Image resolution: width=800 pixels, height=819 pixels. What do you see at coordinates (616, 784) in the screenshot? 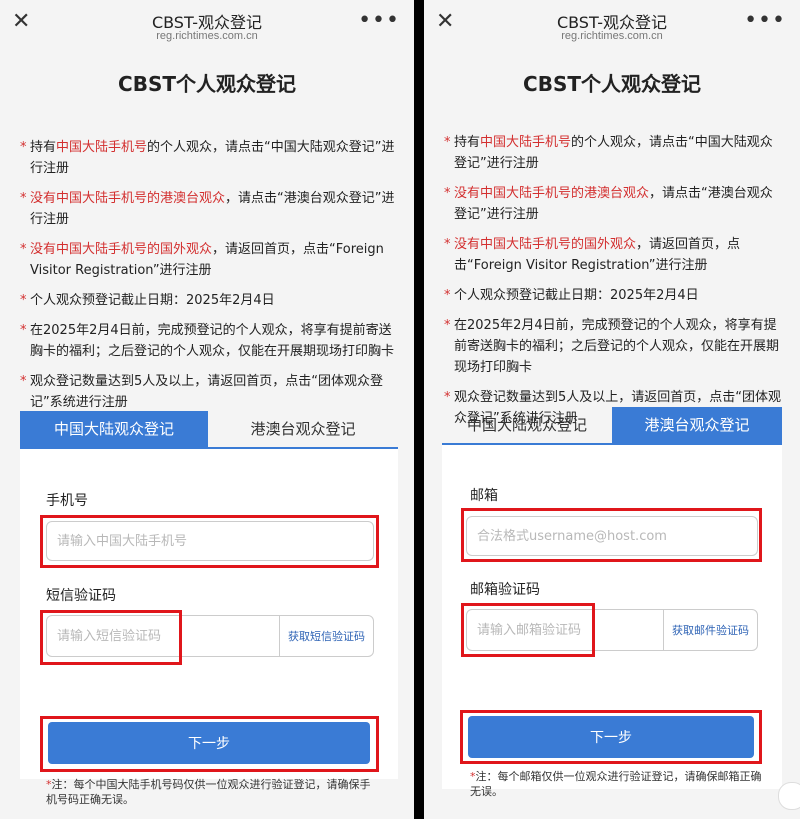
I see `footnote: *注：每个邮箱仅供一位观众进行验证登记，请确保邮箱正确无误。` at bounding box center [616, 784].